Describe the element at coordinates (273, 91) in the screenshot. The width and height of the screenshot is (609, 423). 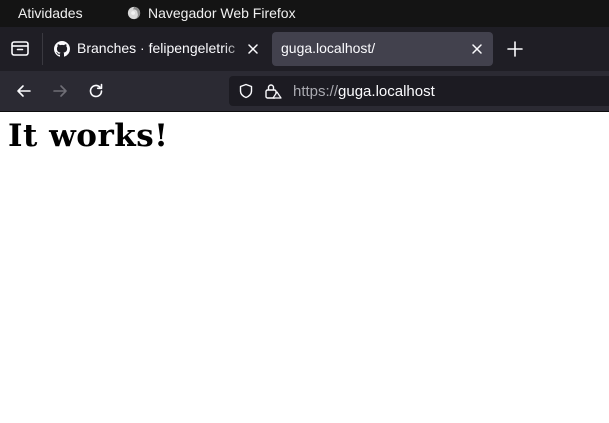
I see `lock-warning-icon` at that location.